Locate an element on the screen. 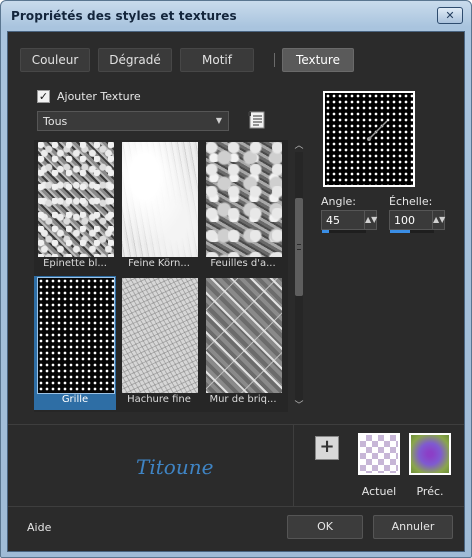 This screenshot has height=558, width=472. tab-texture: Texture is located at coordinates (318, 60).